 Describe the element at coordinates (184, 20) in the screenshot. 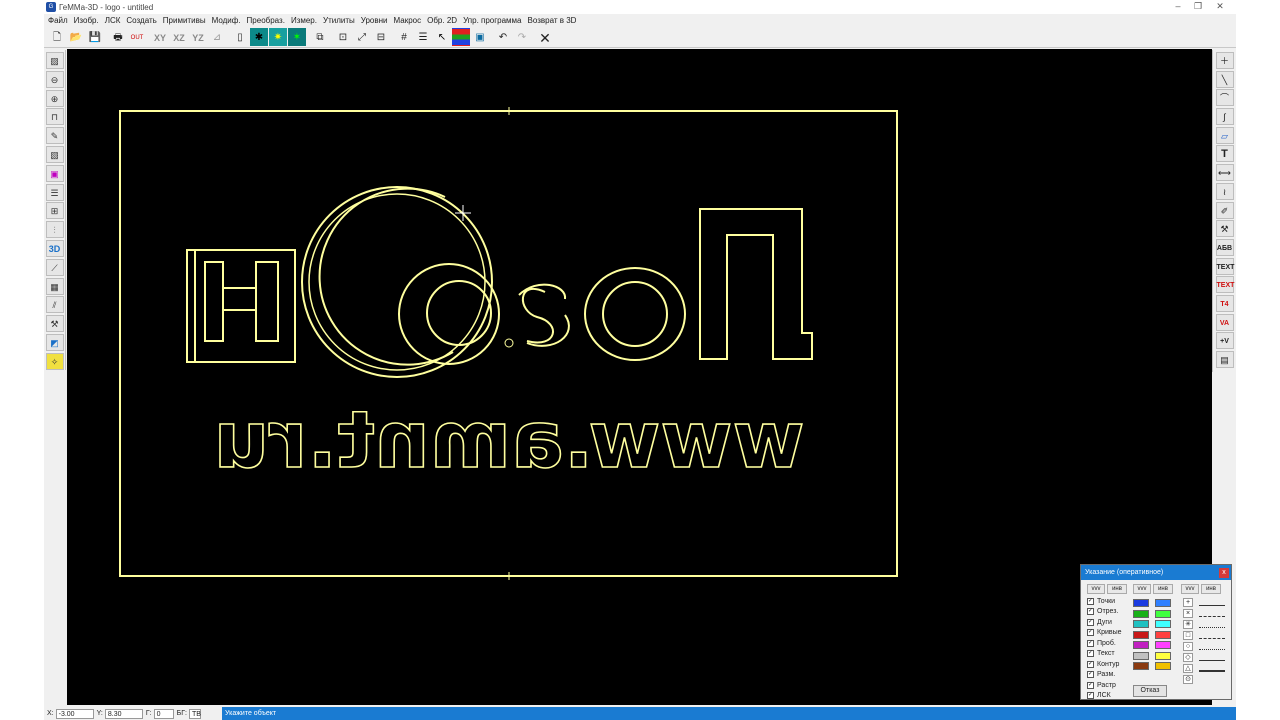

I see `menu-primitives: Примитивы` at that location.